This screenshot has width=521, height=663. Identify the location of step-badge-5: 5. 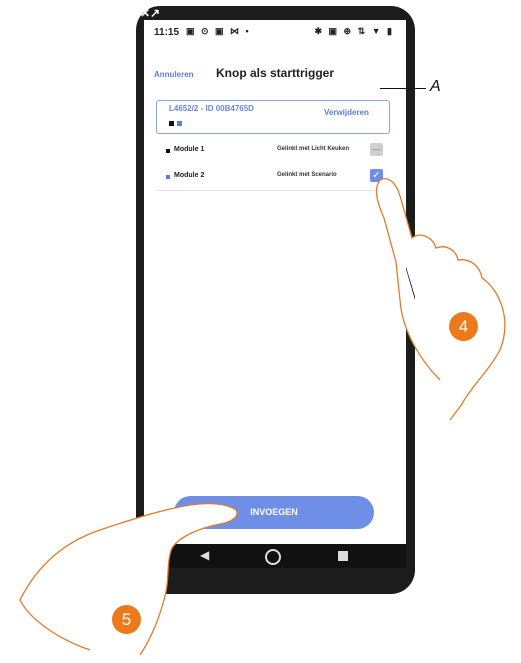
(126, 619).